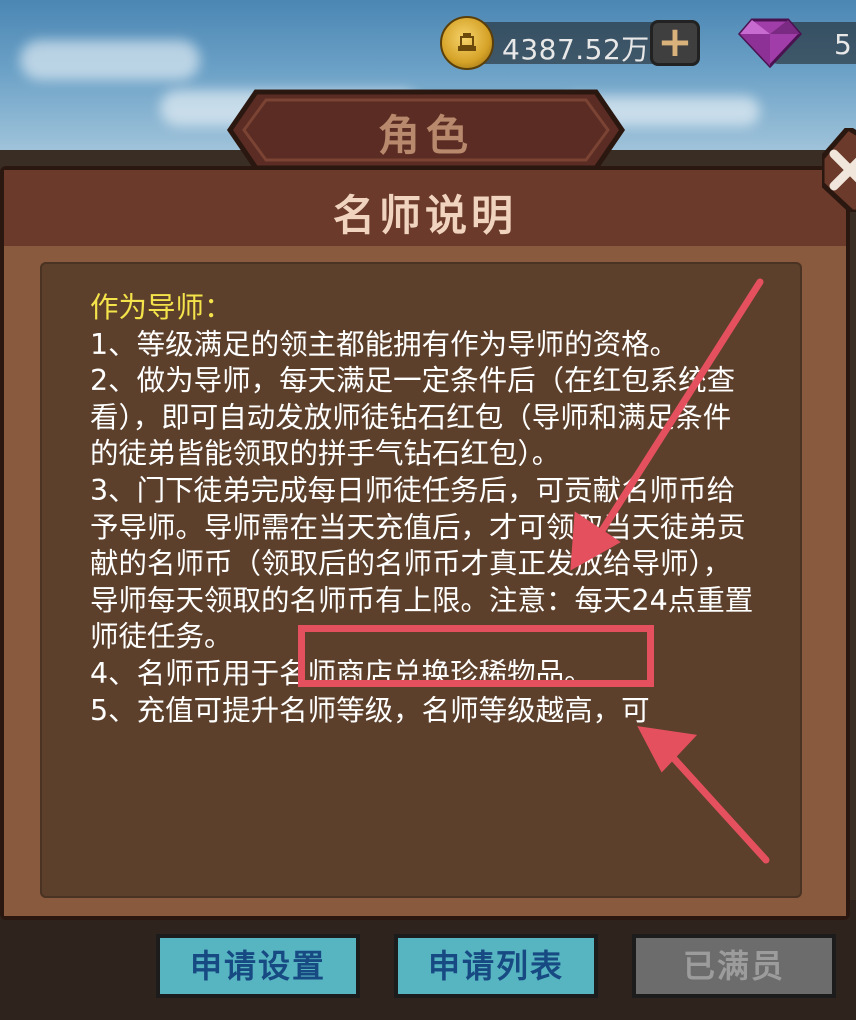  I want to click on rule-1: 1、等级满足的领主都能拥有作为导师的资格。, so click(384, 344).